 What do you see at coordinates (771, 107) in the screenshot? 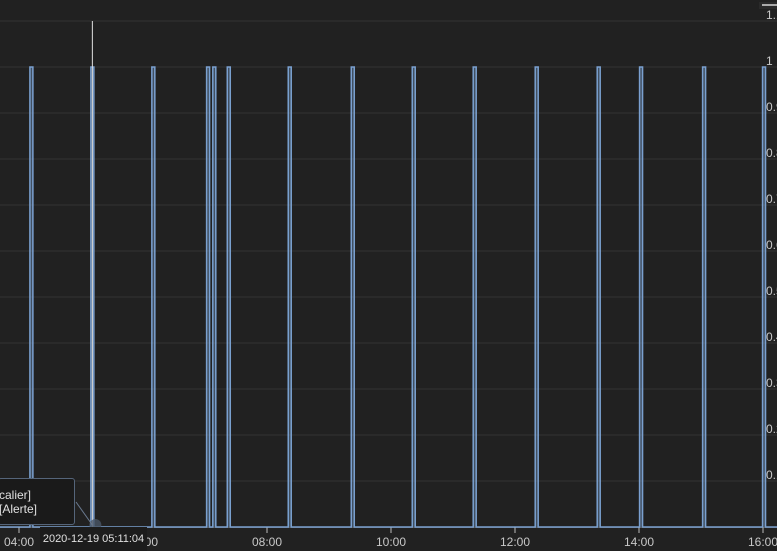
I see `y-tick-label: 0.9` at bounding box center [771, 107].